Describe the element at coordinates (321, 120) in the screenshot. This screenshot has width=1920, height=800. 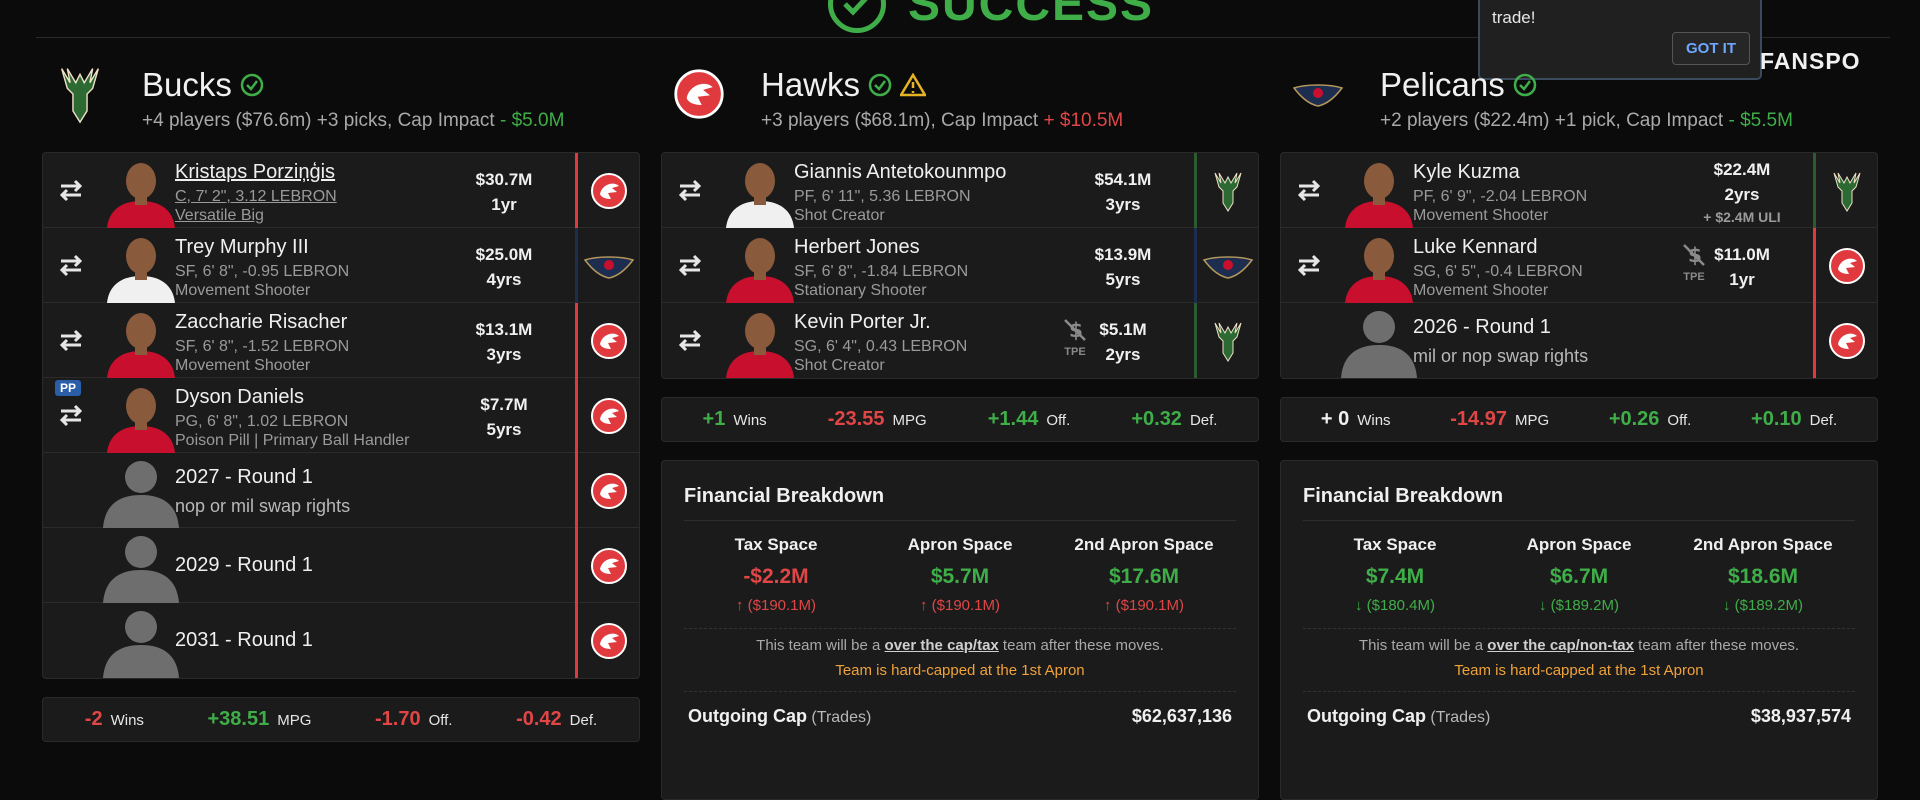
I see `summary-text: +4 players ($76.6m) +3 picks, Cap Impact` at that location.